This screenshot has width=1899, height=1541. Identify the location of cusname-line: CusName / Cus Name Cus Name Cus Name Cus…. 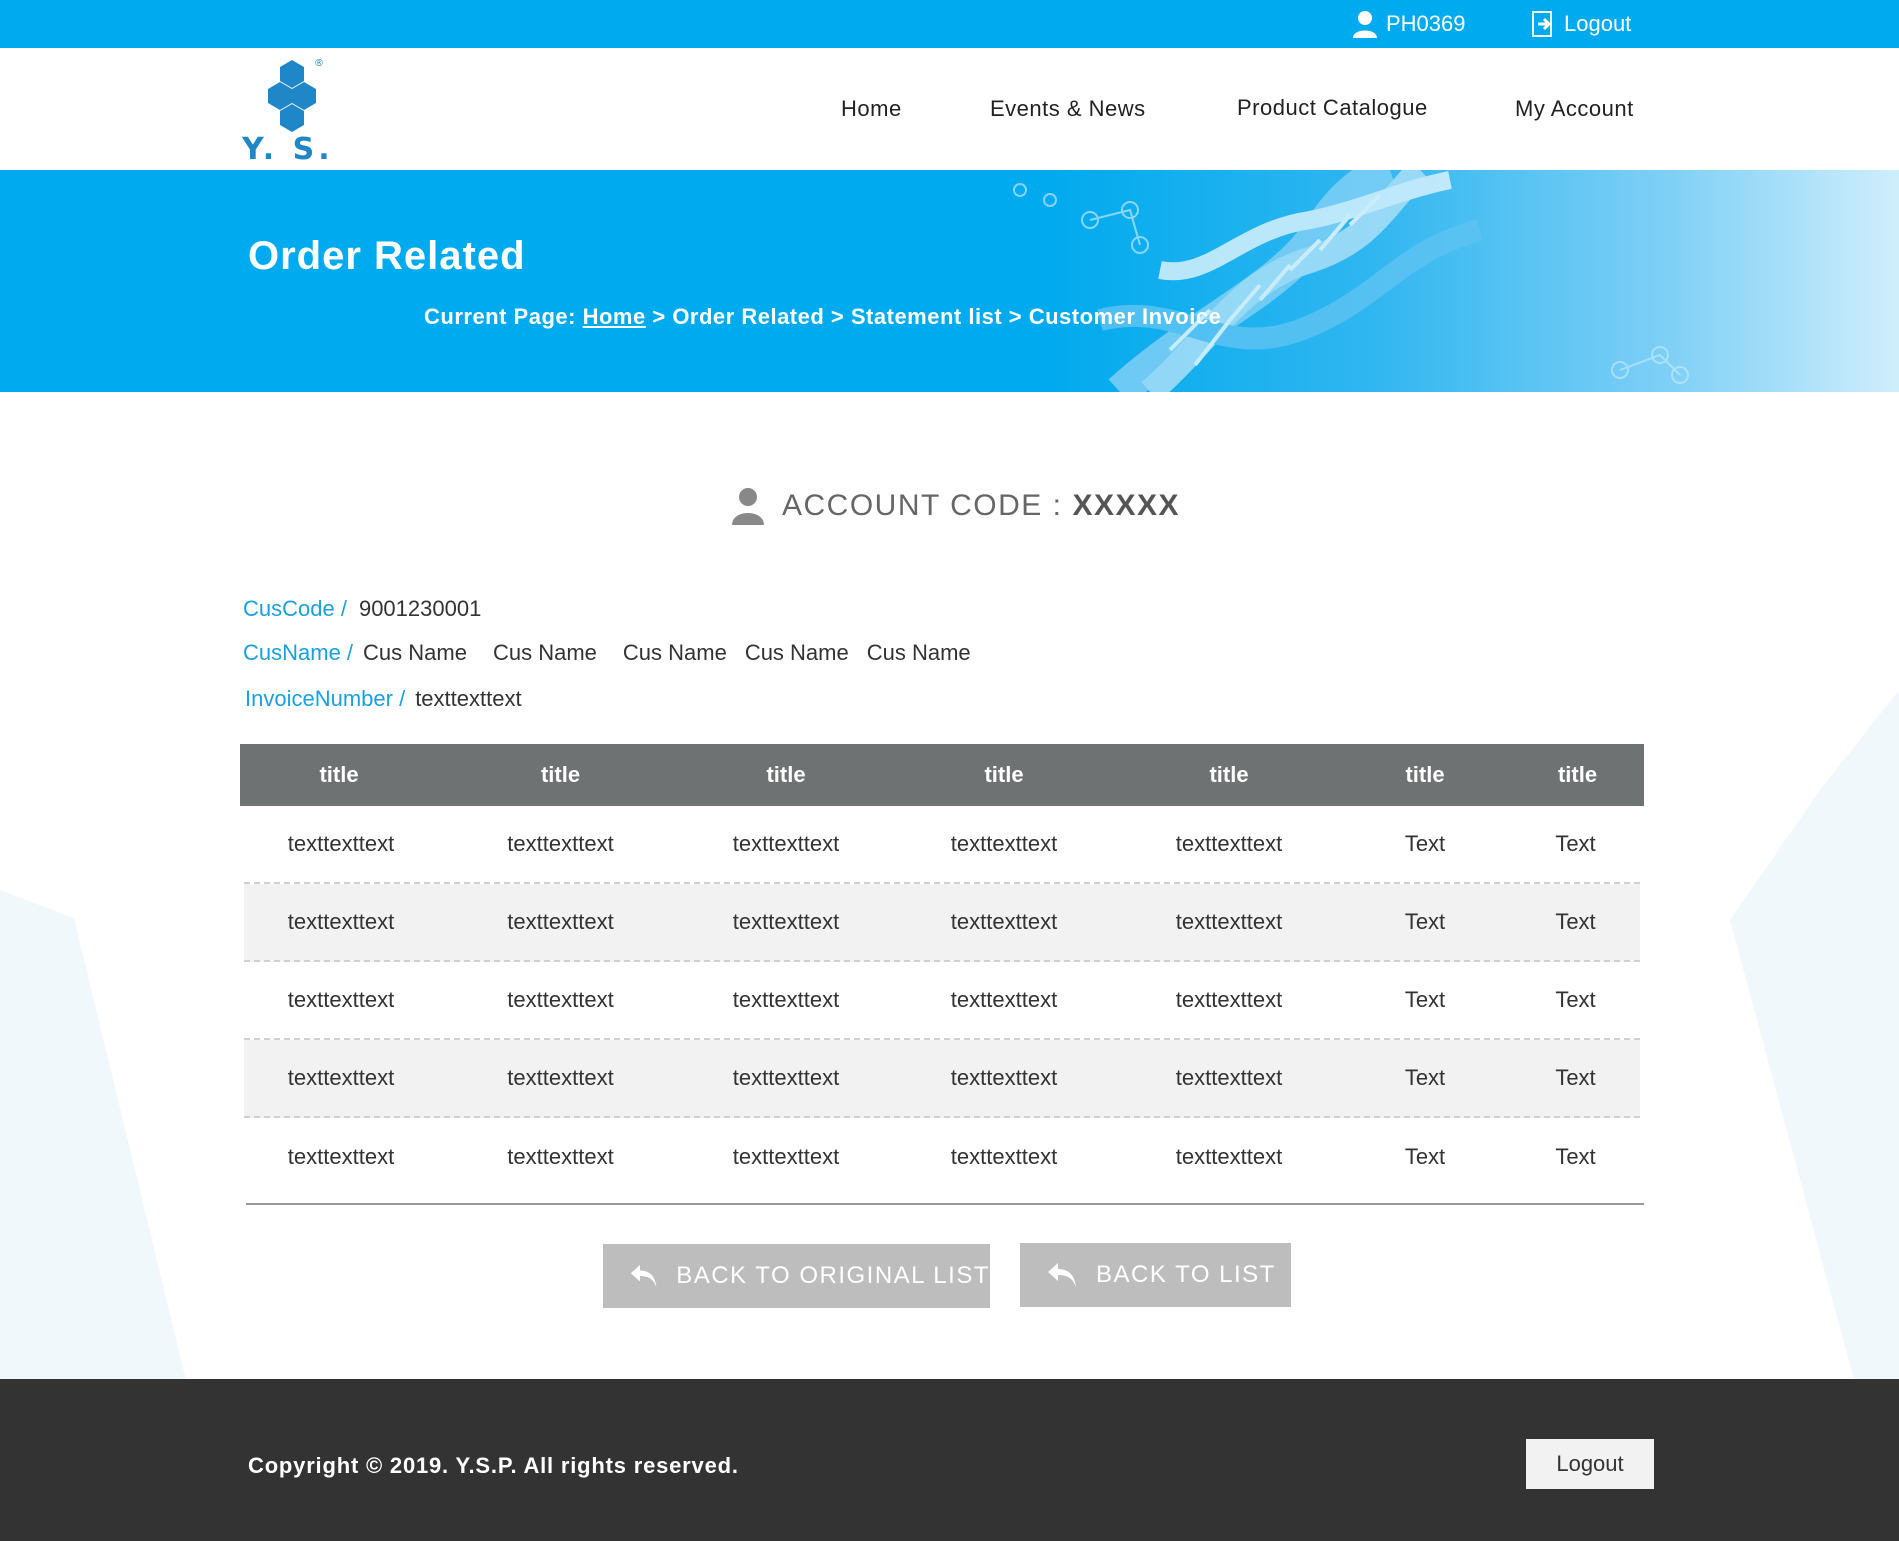
(607, 653).